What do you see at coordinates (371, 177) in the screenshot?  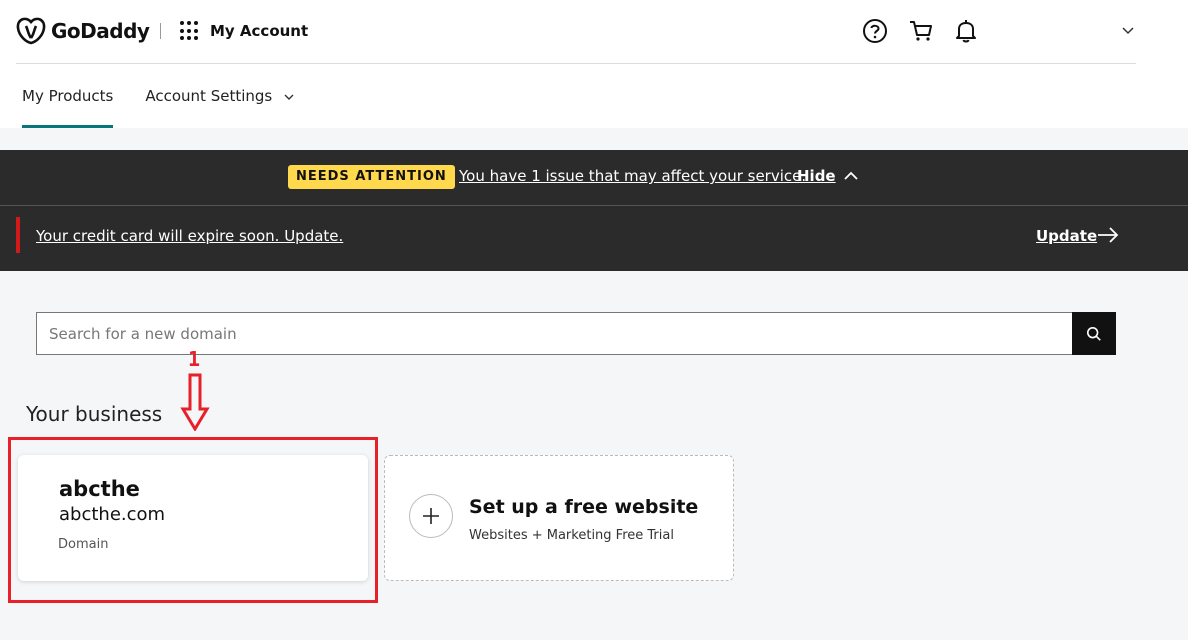 I see `needs-attention-badge: NEEDS ATTENTION` at bounding box center [371, 177].